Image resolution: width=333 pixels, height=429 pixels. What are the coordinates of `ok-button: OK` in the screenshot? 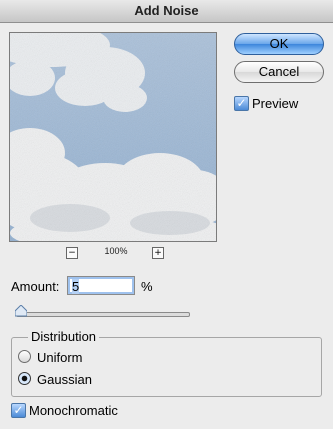 It's located at (279, 44).